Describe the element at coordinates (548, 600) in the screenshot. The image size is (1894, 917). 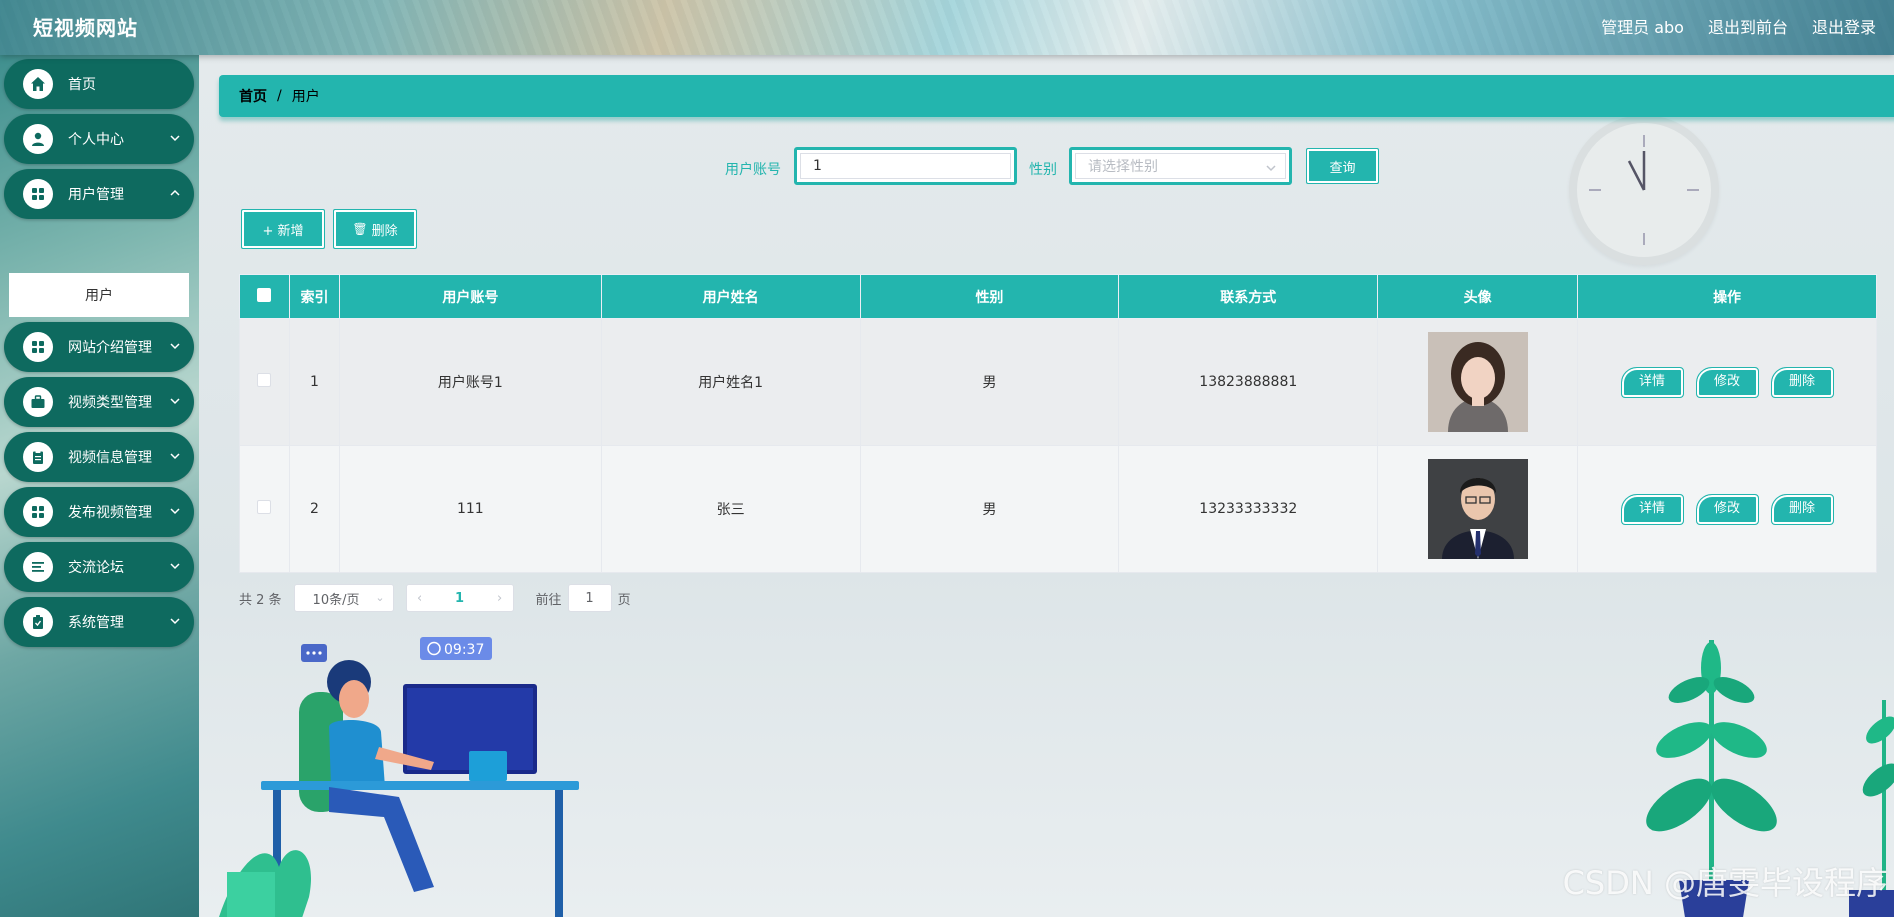
I see `goto-label: 前往` at that location.